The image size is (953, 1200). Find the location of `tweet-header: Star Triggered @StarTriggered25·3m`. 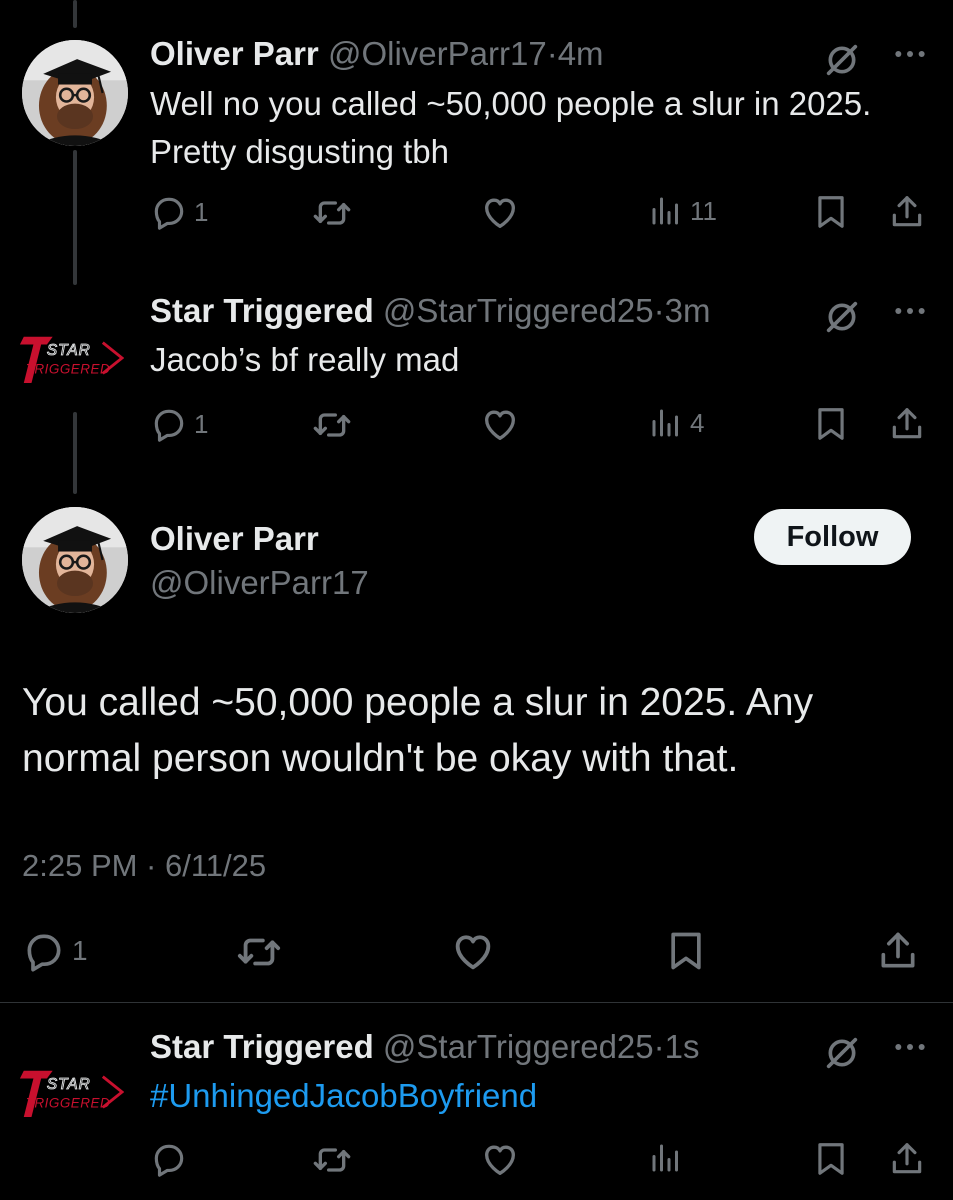

tweet-header: Star Triggered @StarTriggered25·3m is located at coordinates (430, 311).